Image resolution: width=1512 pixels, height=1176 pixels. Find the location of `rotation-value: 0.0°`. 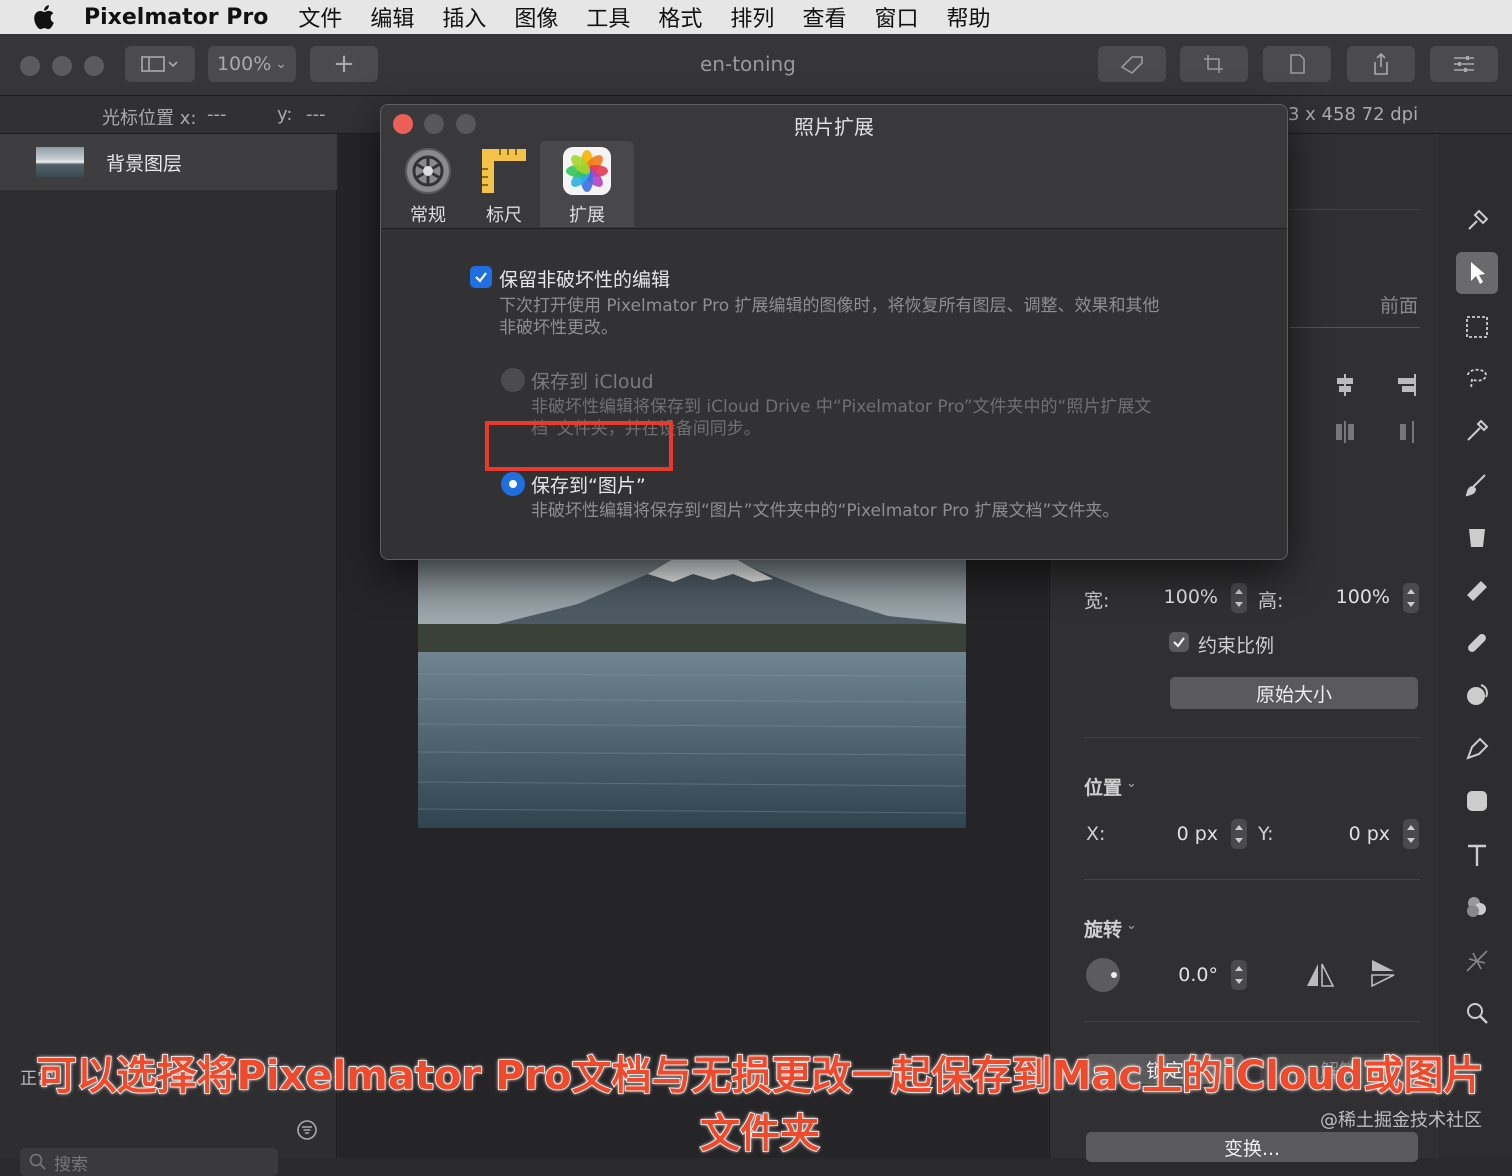

rotation-value: 0.0° is located at coordinates (1189, 975).